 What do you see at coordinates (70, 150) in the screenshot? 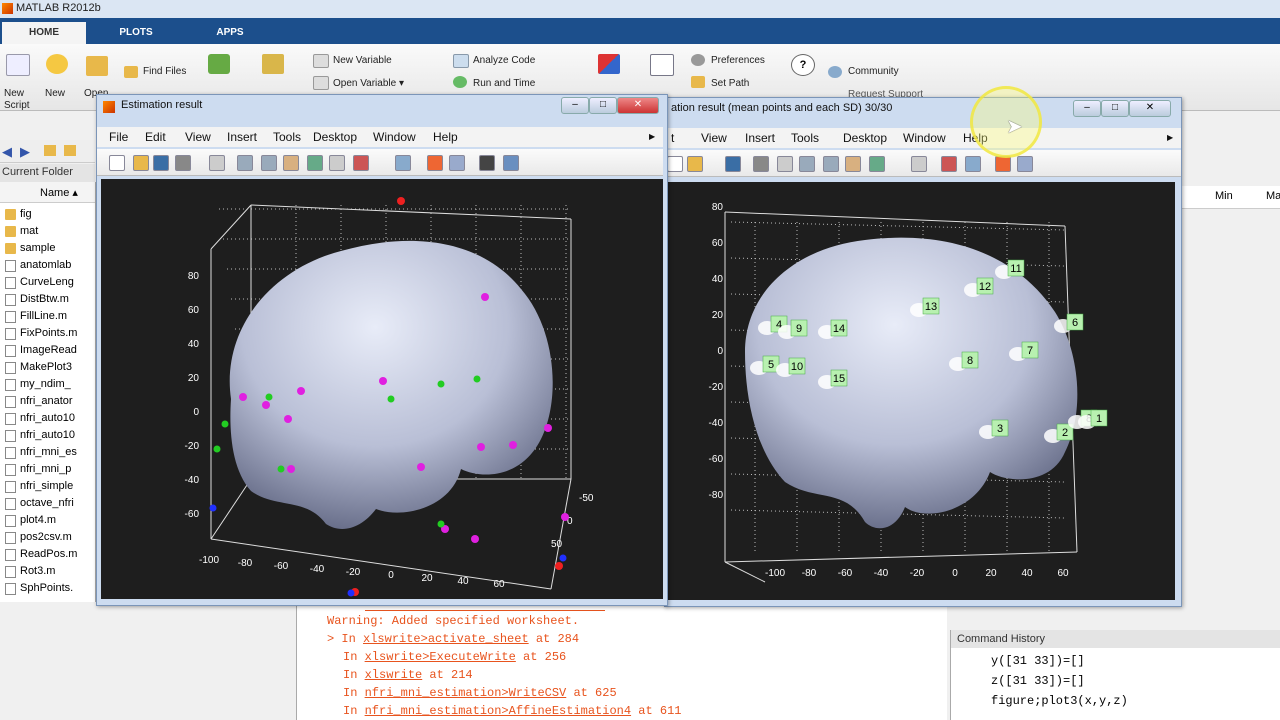
I see `browse-folder-icon` at bounding box center [70, 150].